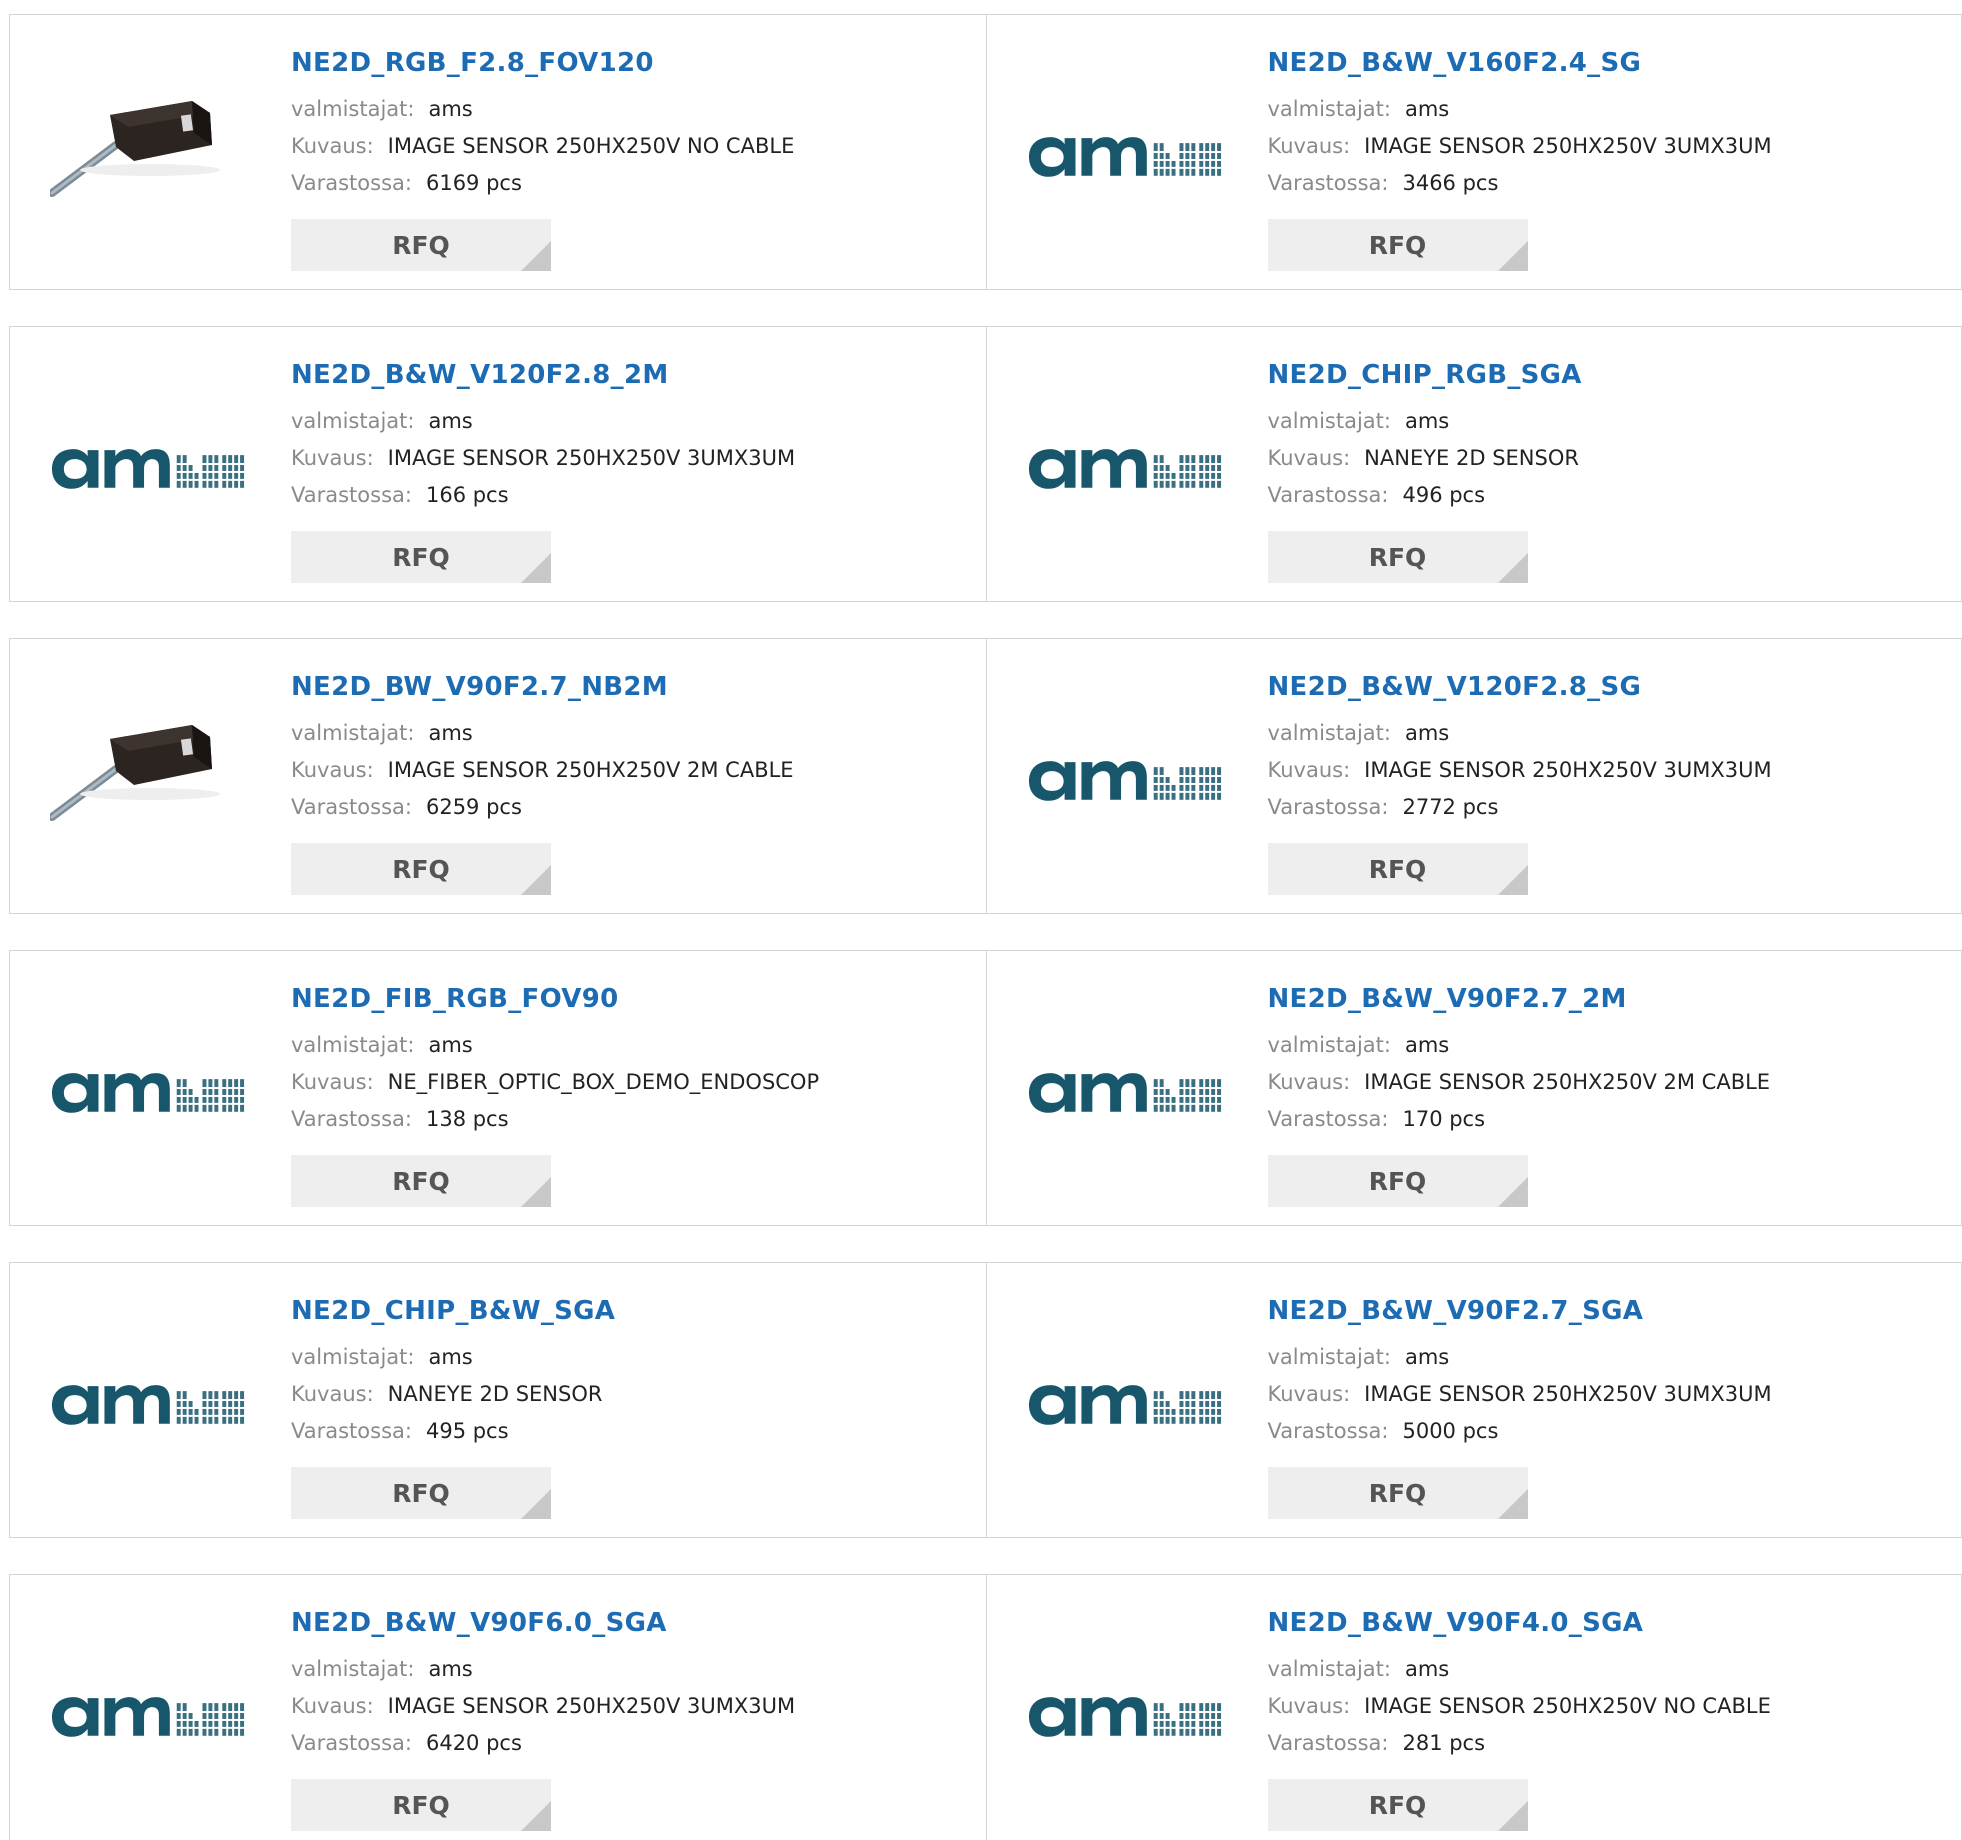  What do you see at coordinates (1450, 807) in the screenshot?
I see `stock-line-value: 2772 pcs` at bounding box center [1450, 807].